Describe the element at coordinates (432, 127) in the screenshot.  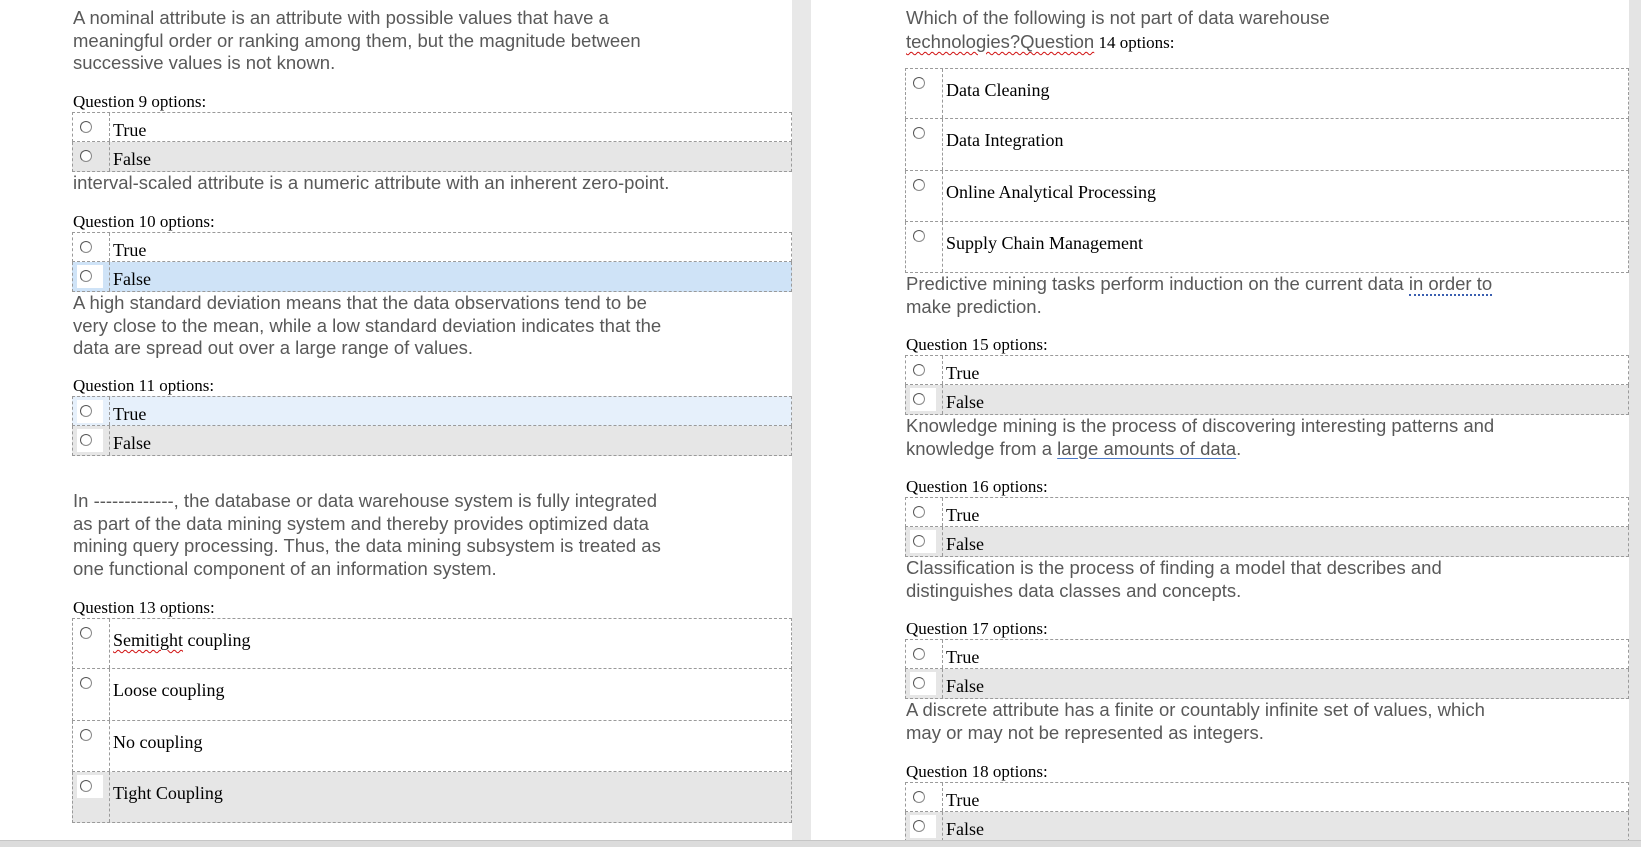
I see `question-9-option-true: True` at that location.